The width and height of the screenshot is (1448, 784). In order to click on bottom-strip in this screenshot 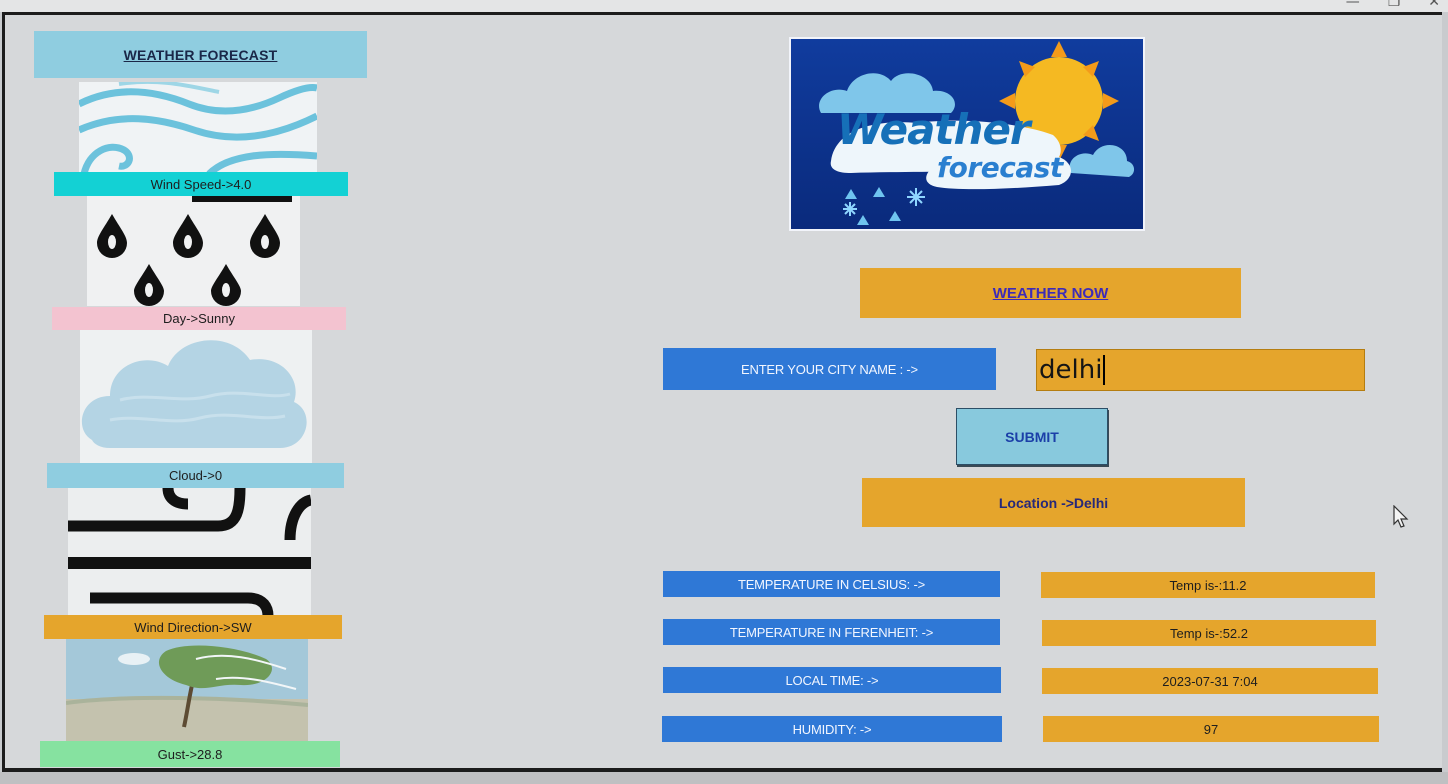, I will do `click(724, 778)`.